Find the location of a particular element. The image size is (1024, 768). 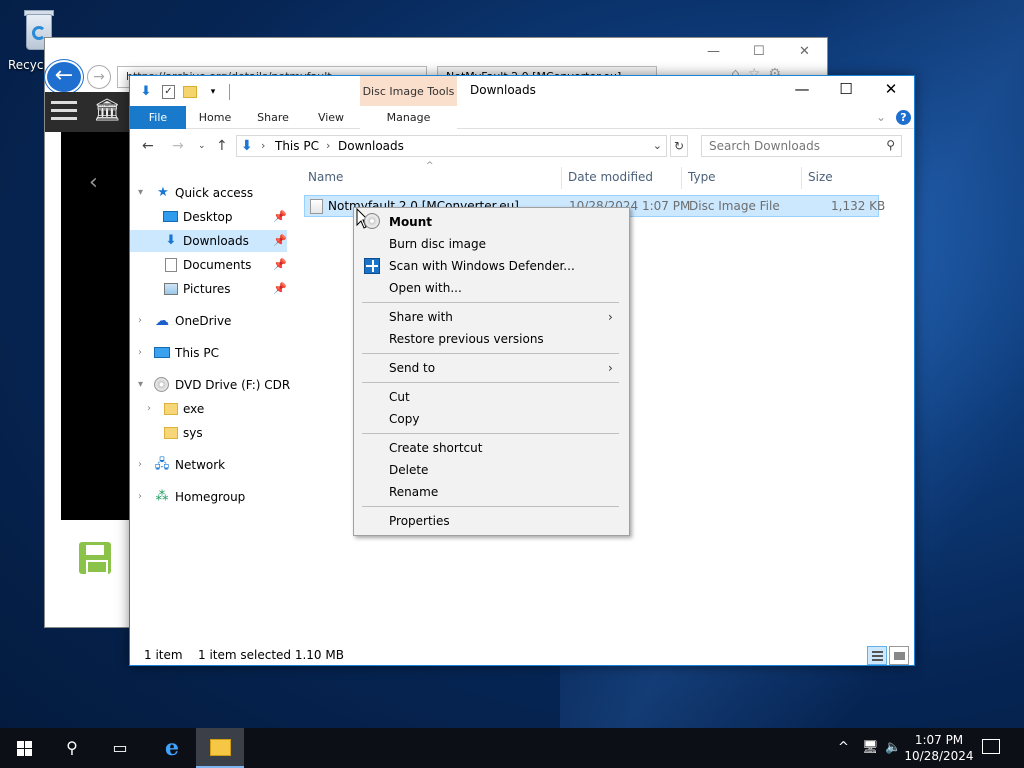

nav-network: › 🖧 Network is located at coordinates (210, 465).